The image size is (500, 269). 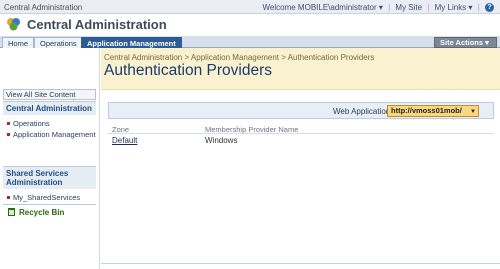 What do you see at coordinates (124, 140) in the screenshot?
I see `zone-link-default: Default` at bounding box center [124, 140].